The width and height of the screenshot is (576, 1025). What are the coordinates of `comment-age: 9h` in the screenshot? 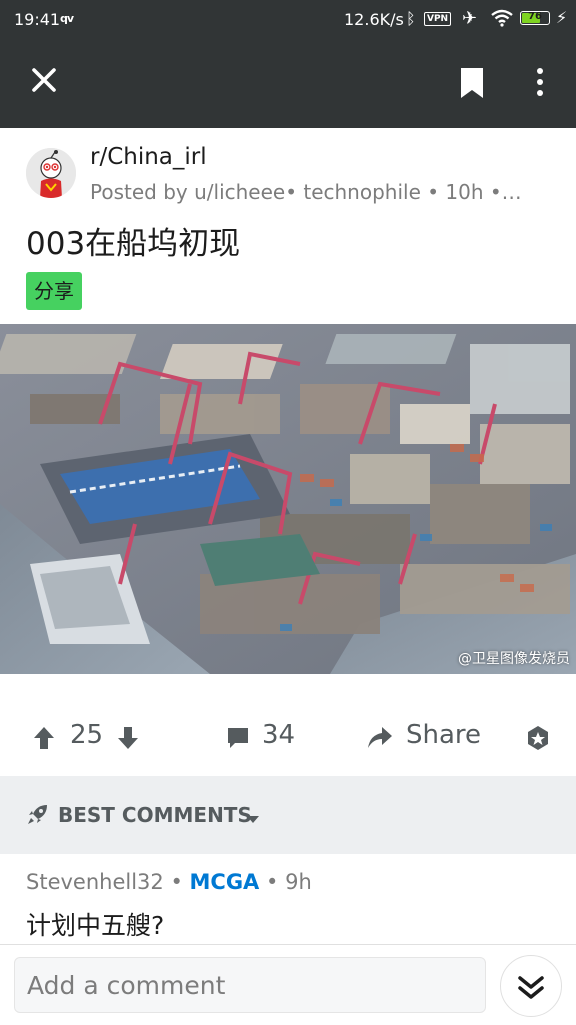 It's located at (298, 882).